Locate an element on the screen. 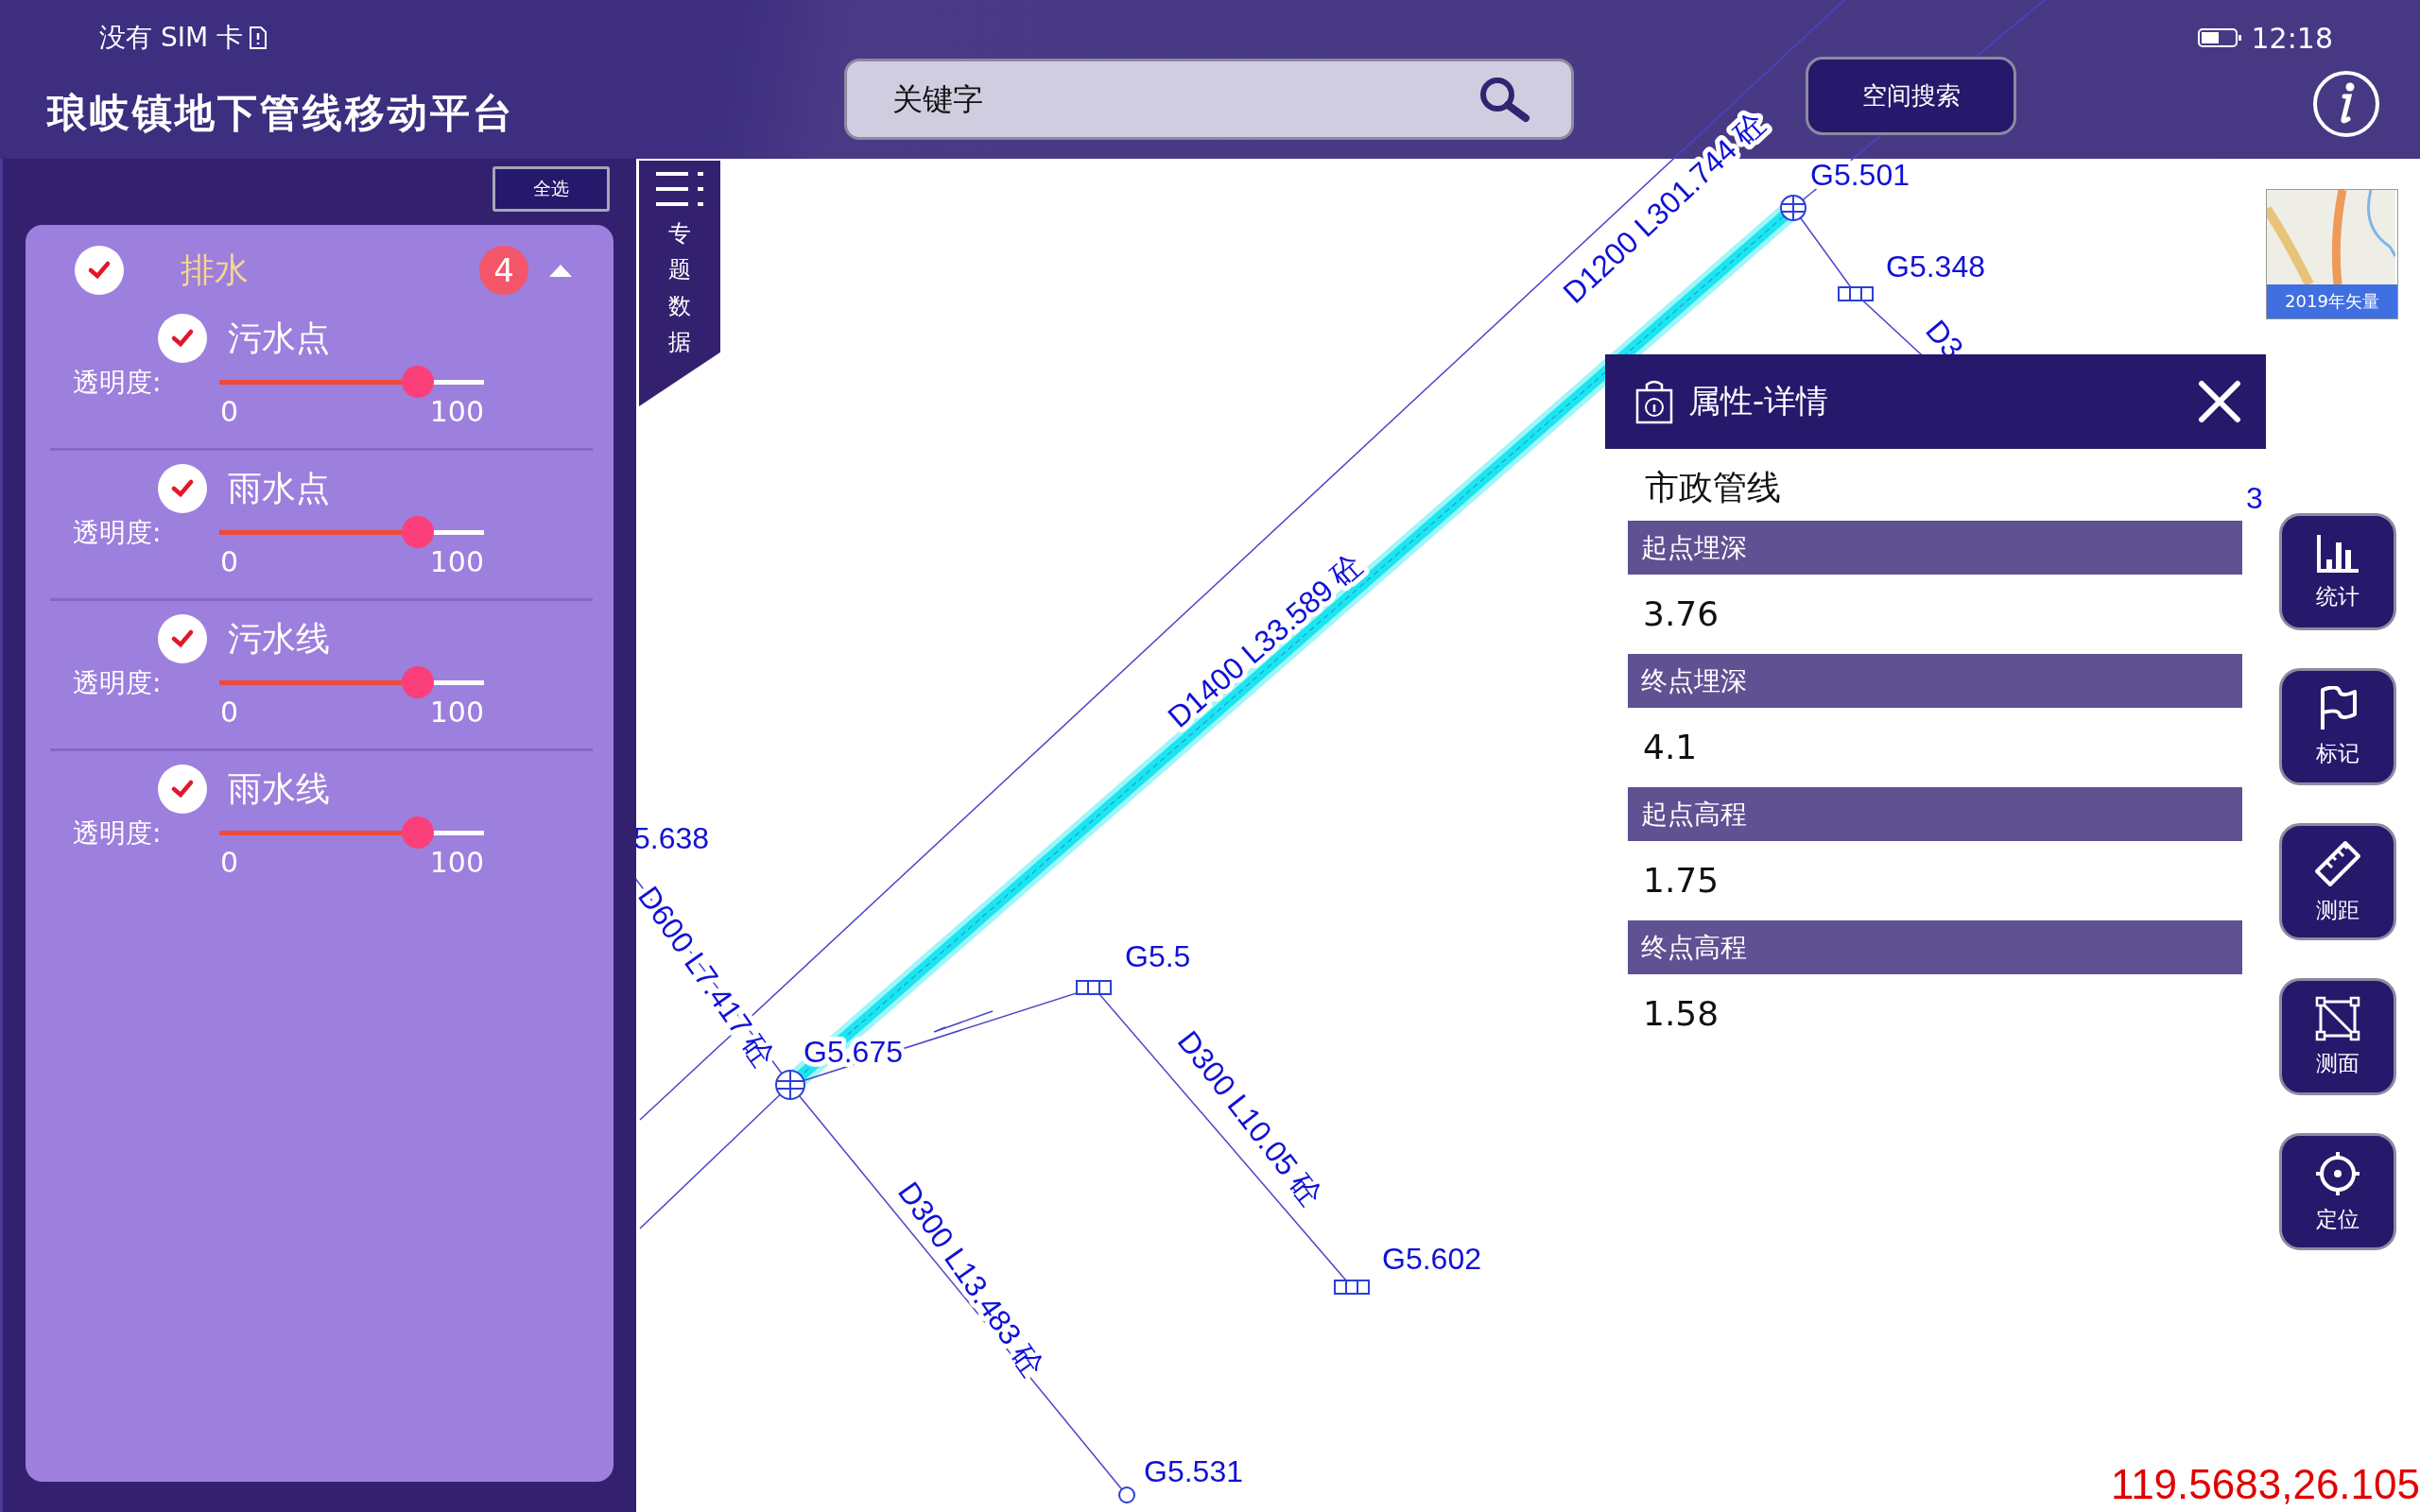 Image resolution: width=2420 pixels, height=1512 pixels. map-label: G5.5 is located at coordinates (1158, 956).